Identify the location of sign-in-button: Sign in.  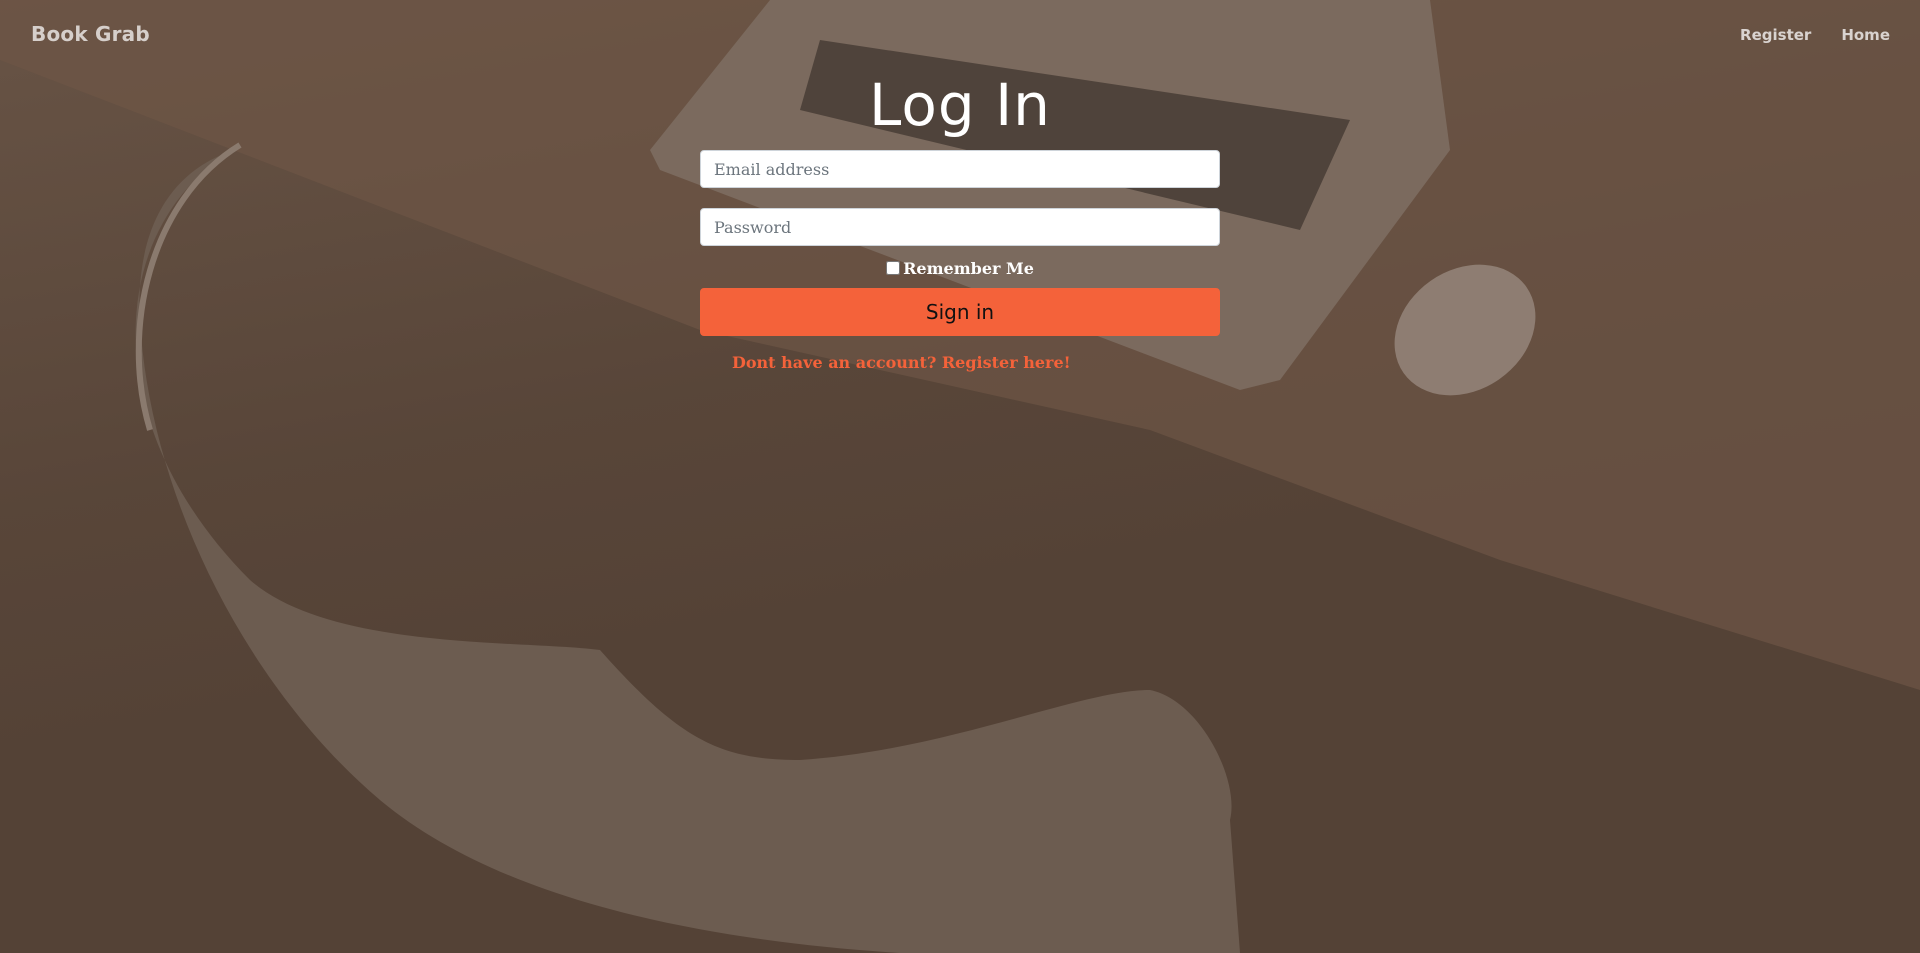
(960, 312).